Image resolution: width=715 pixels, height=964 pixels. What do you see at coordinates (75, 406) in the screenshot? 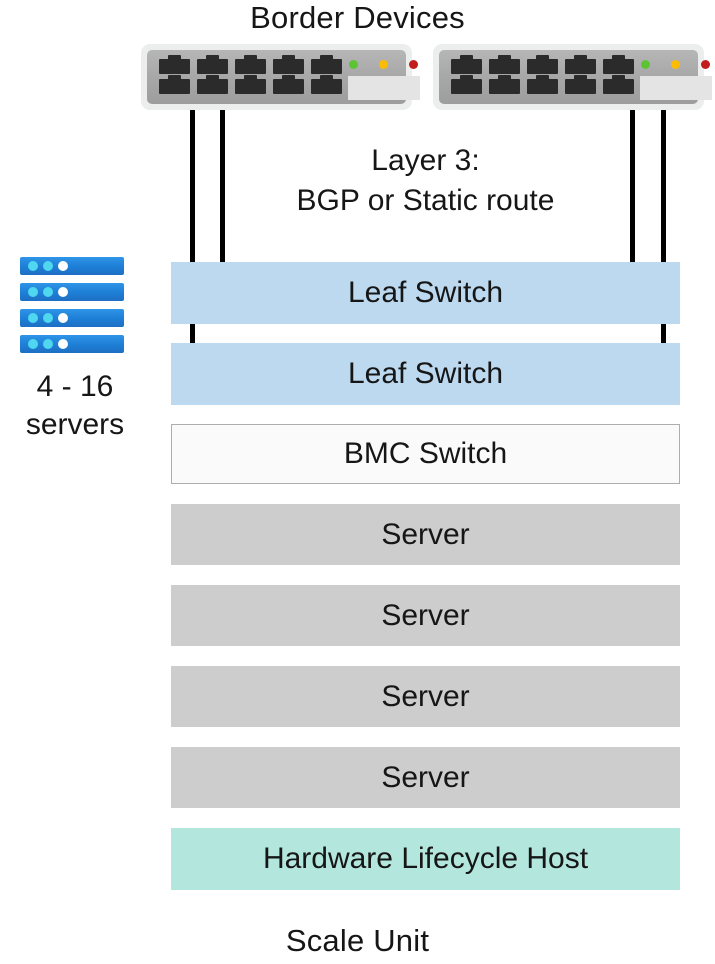
I see `server-count-label: 4 - 16 servers` at bounding box center [75, 406].